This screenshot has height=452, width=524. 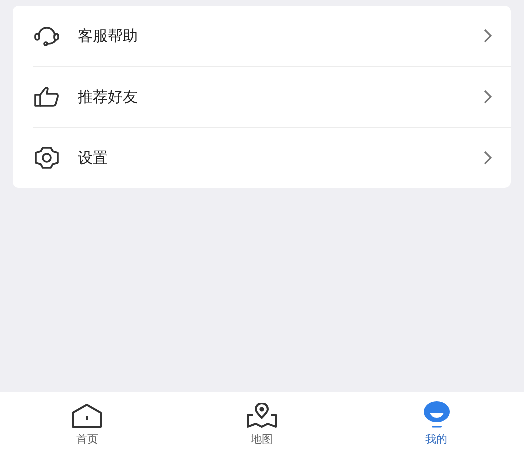 What do you see at coordinates (262, 36) in the screenshot?
I see `menu-item: 客服帮助` at bounding box center [262, 36].